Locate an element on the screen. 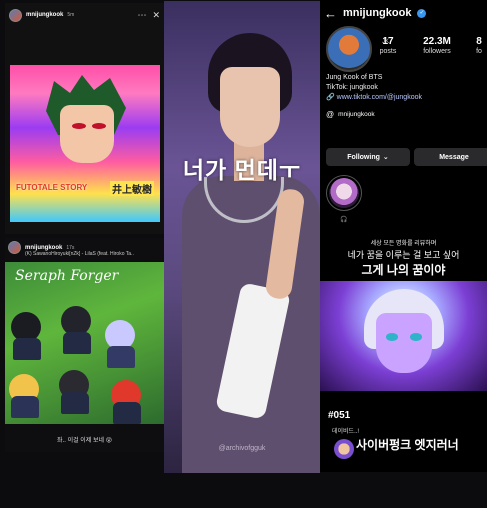 Image resolution: width=487 pixels, height=508 pixels. story-artwork: Seraph Forger is located at coordinates (84, 343).